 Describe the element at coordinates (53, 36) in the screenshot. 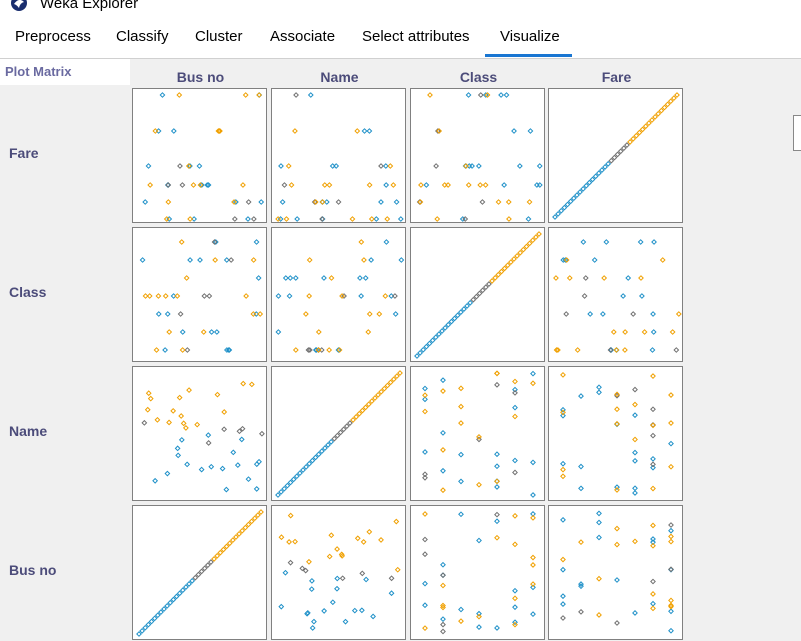

I see `tab-preprocess: Preprocess` at that location.